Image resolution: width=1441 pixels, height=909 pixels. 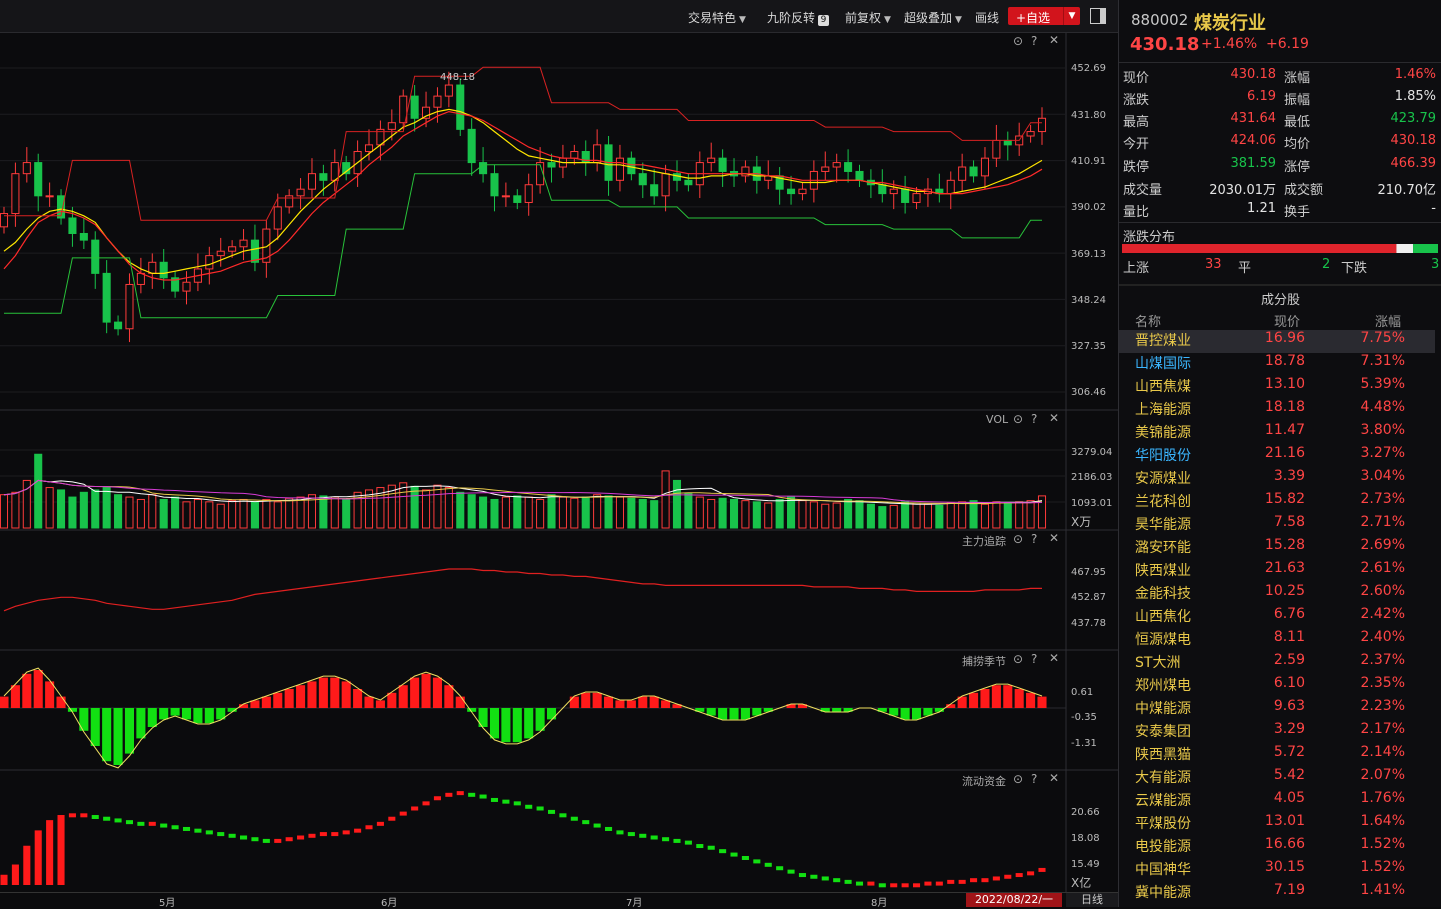 What do you see at coordinates (1388, 320) in the screenshot?
I see `col-change-header: 涨幅` at bounding box center [1388, 320].